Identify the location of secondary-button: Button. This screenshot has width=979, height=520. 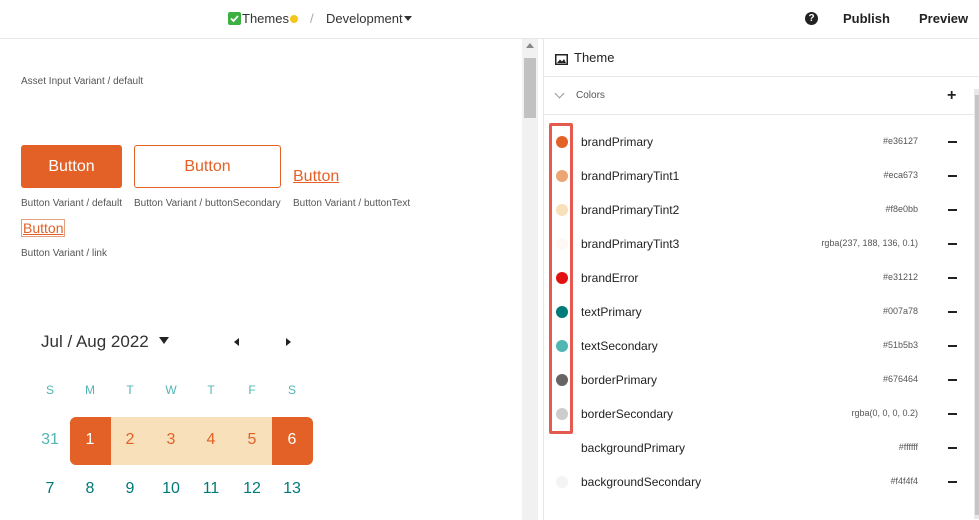
(207, 166).